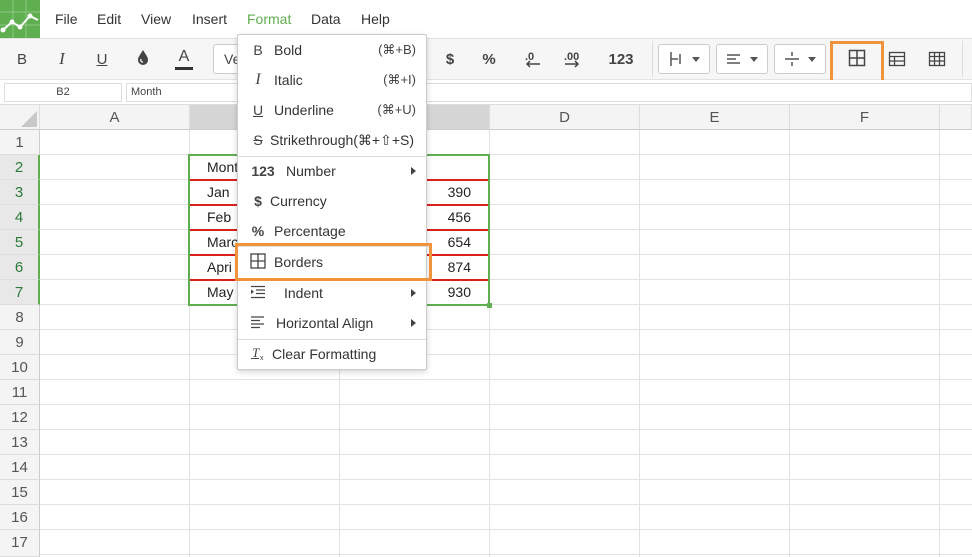 This screenshot has width=972, height=557. What do you see at coordinates (262, 358) in the screenshot?
I see `svg-text: x` at bounding box center [262, 358].